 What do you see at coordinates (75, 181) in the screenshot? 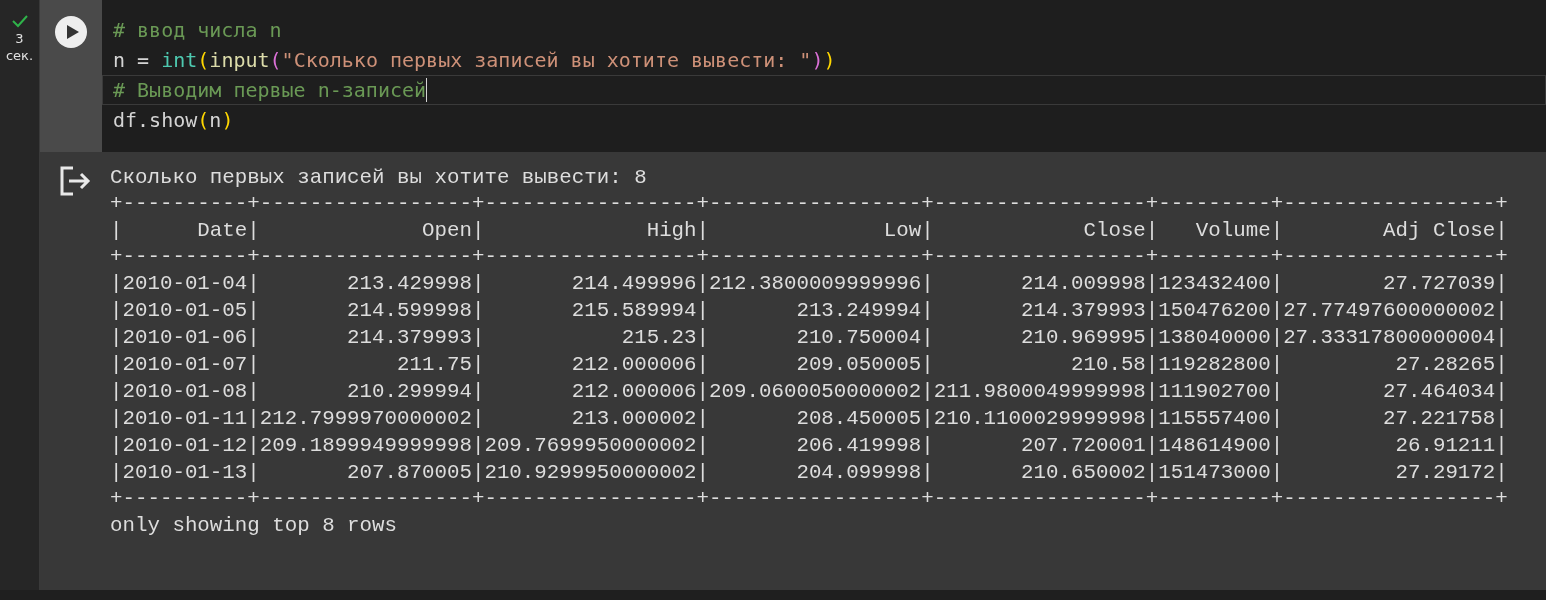
I see `output-icon` at bounding box center [75, 181].